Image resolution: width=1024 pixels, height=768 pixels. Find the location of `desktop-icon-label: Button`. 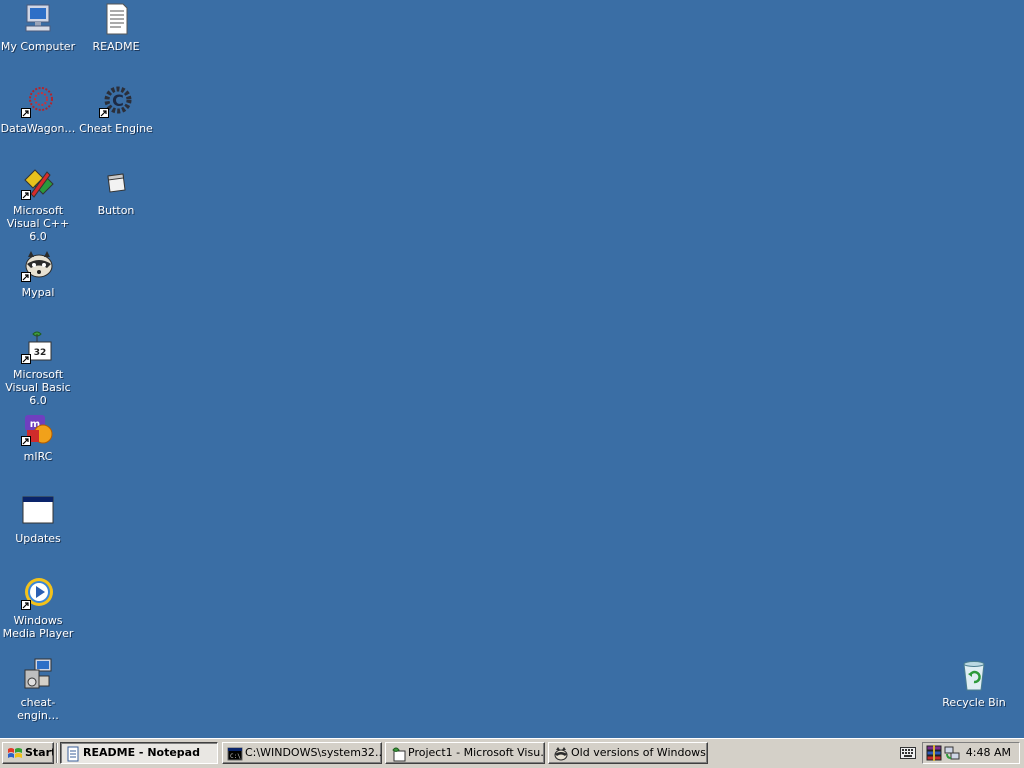

desktop-icon-label: Button is located at coordinates (116, 210).